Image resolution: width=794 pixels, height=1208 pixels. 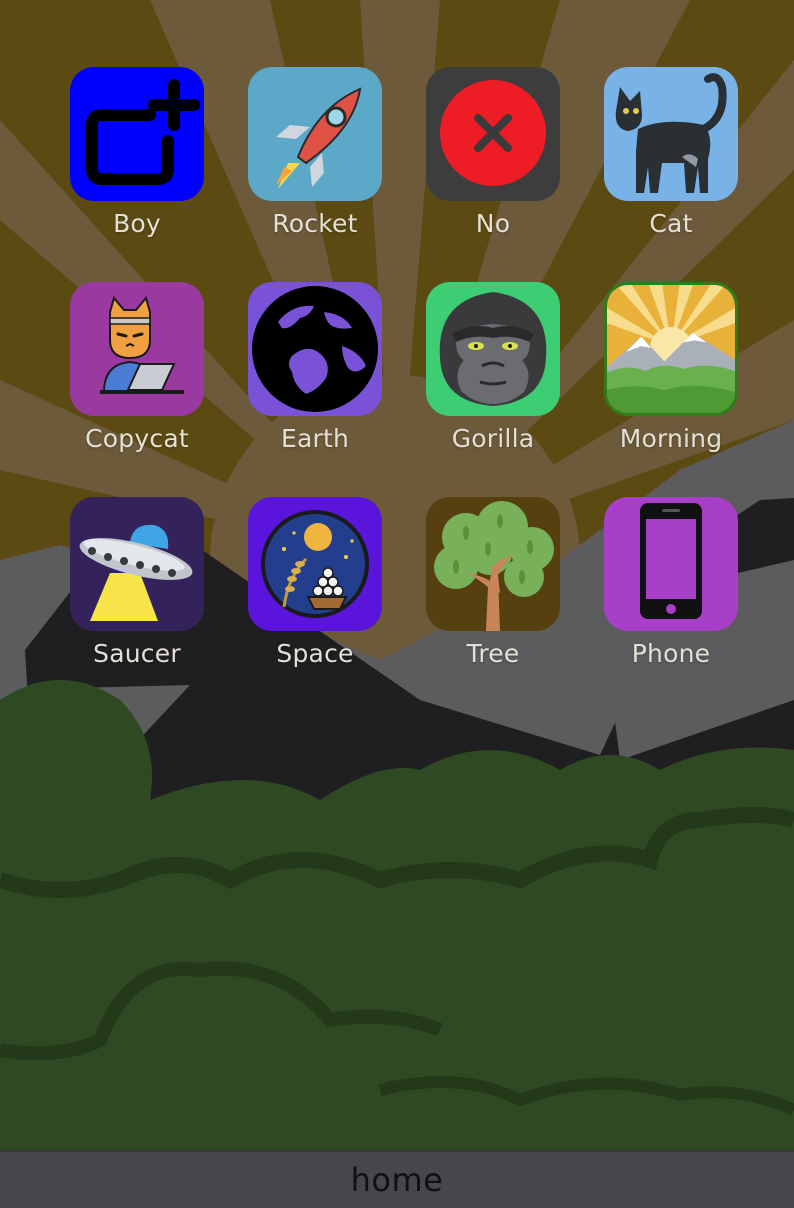 What do you see at coordinates (315, 438) in the screenshot?
I see `app-label: Earth` at bounding box center [315, 438].